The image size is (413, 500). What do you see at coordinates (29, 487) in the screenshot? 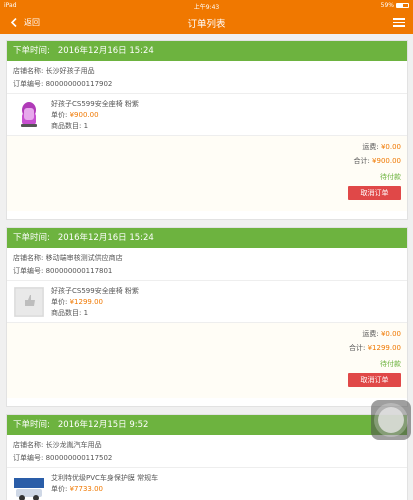
I see `car-film-image` at bounding box center [29, 487].